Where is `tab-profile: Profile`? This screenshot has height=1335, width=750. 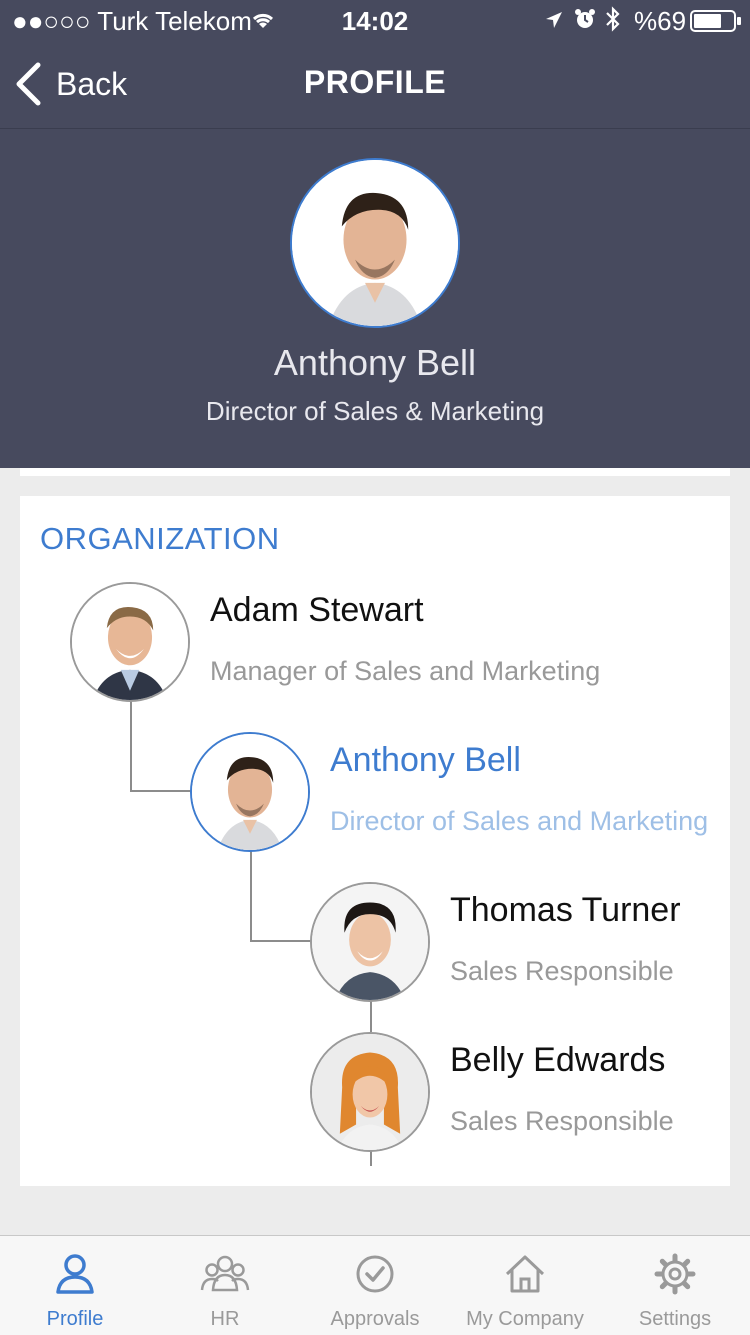 tab-profile: Profile is located at coordinates (75, 1285).